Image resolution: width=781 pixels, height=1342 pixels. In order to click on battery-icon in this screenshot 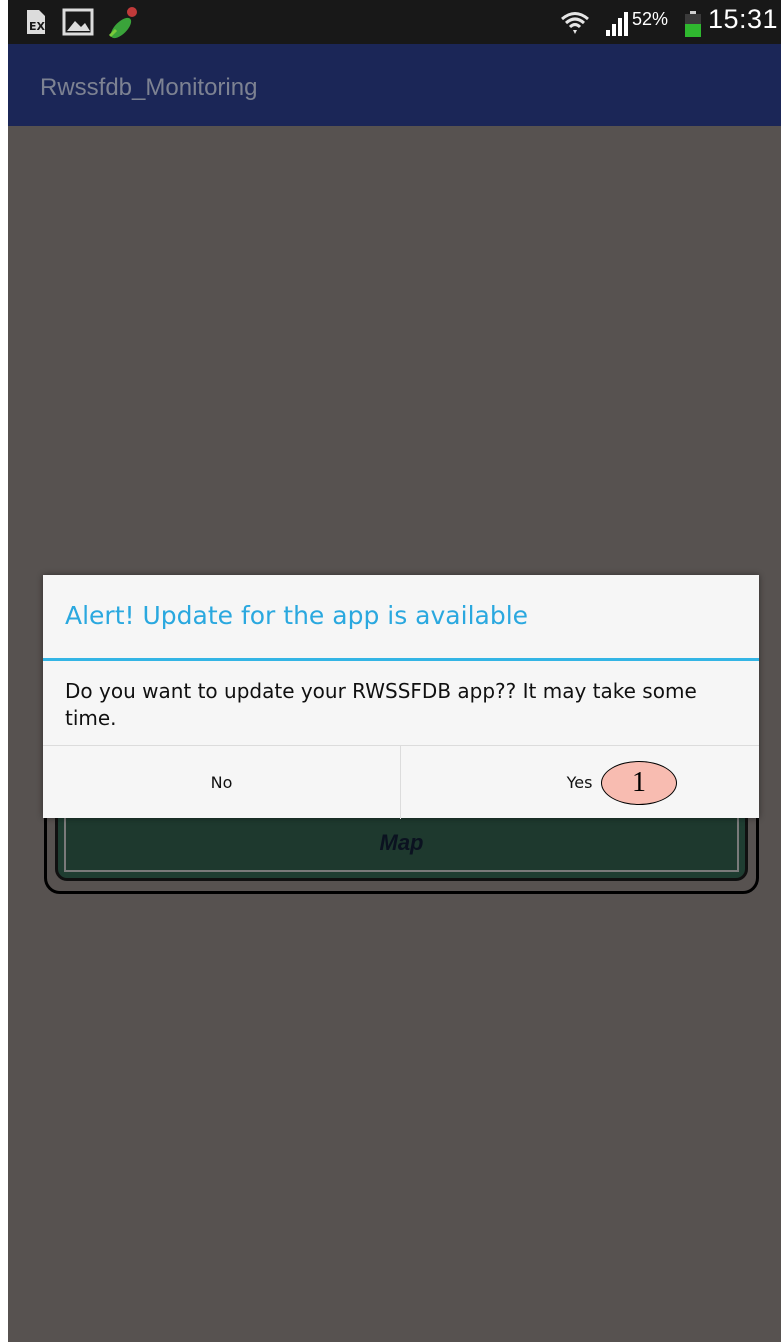, I will do `click(693, 24)`.